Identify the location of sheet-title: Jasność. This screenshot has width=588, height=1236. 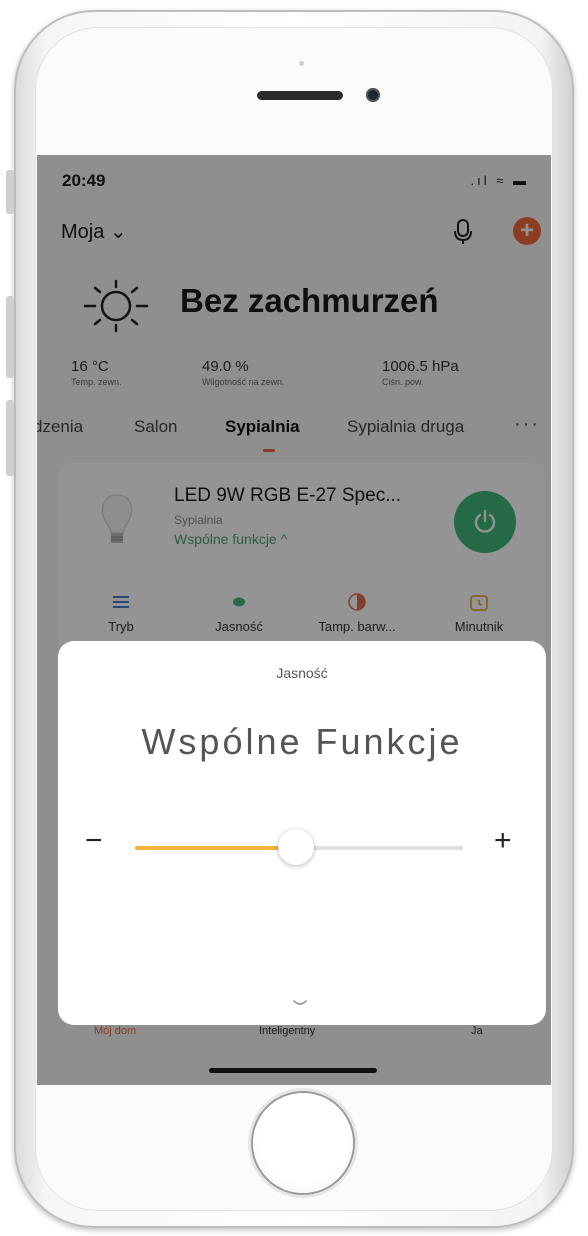
(302, 673).